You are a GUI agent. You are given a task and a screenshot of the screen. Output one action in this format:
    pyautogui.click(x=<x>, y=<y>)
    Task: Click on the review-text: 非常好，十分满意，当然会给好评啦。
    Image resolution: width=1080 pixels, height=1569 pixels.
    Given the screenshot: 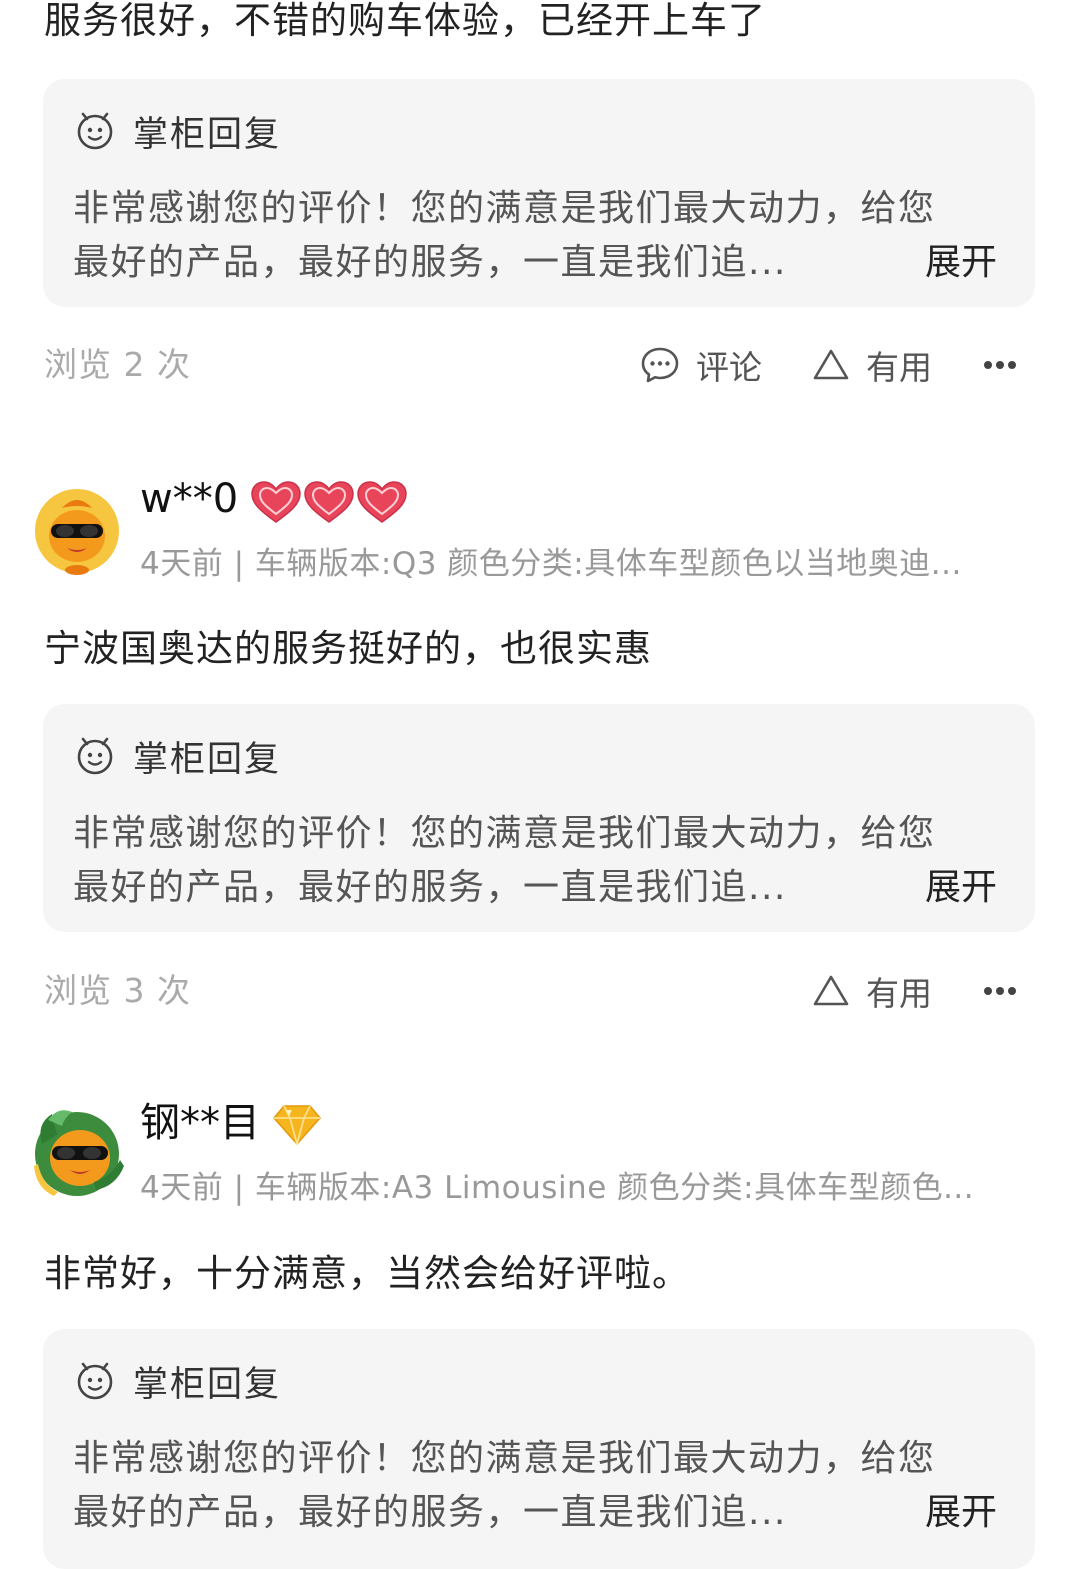 What is the action you would take?
    pyautogui.click(x=367, y=1273)
    